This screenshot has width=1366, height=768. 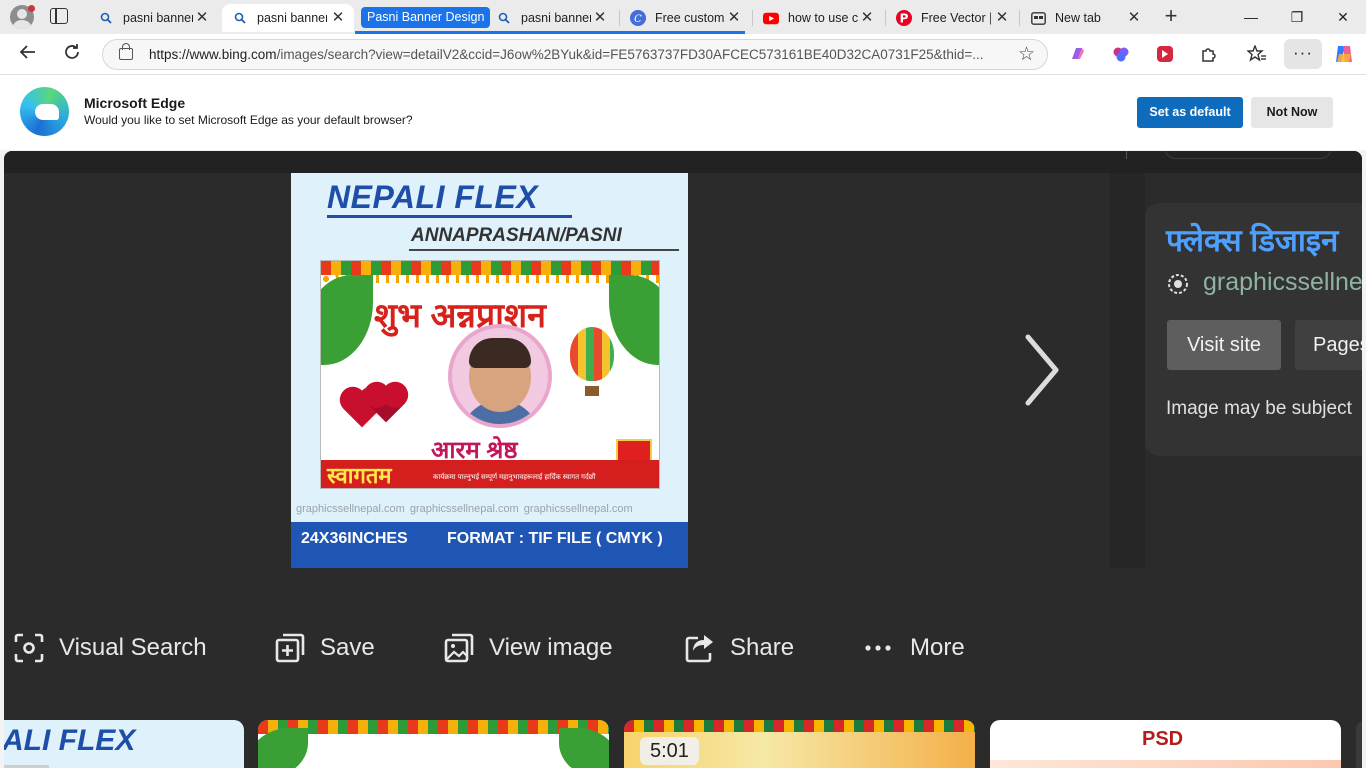 I want to click on tab-title: Free Vector |, so click(x=956, y=18).